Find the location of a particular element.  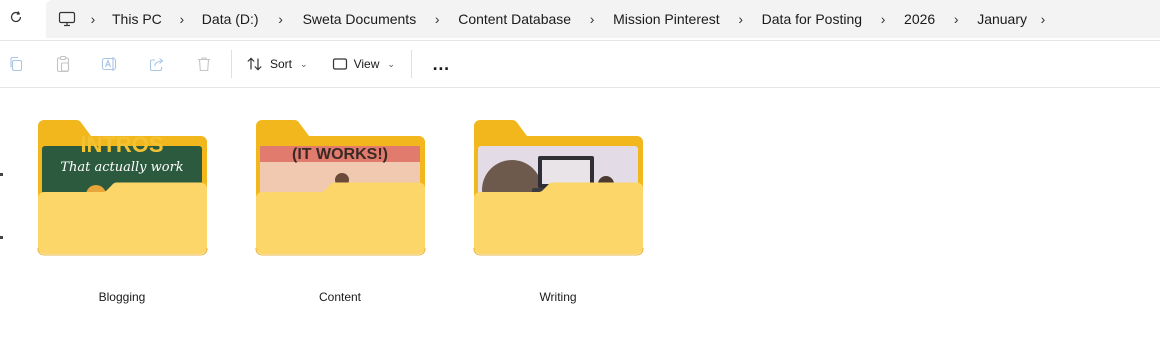

breadcrumb-item-sweta-documents: Sweta Documents is located at coordinates (360, 19).